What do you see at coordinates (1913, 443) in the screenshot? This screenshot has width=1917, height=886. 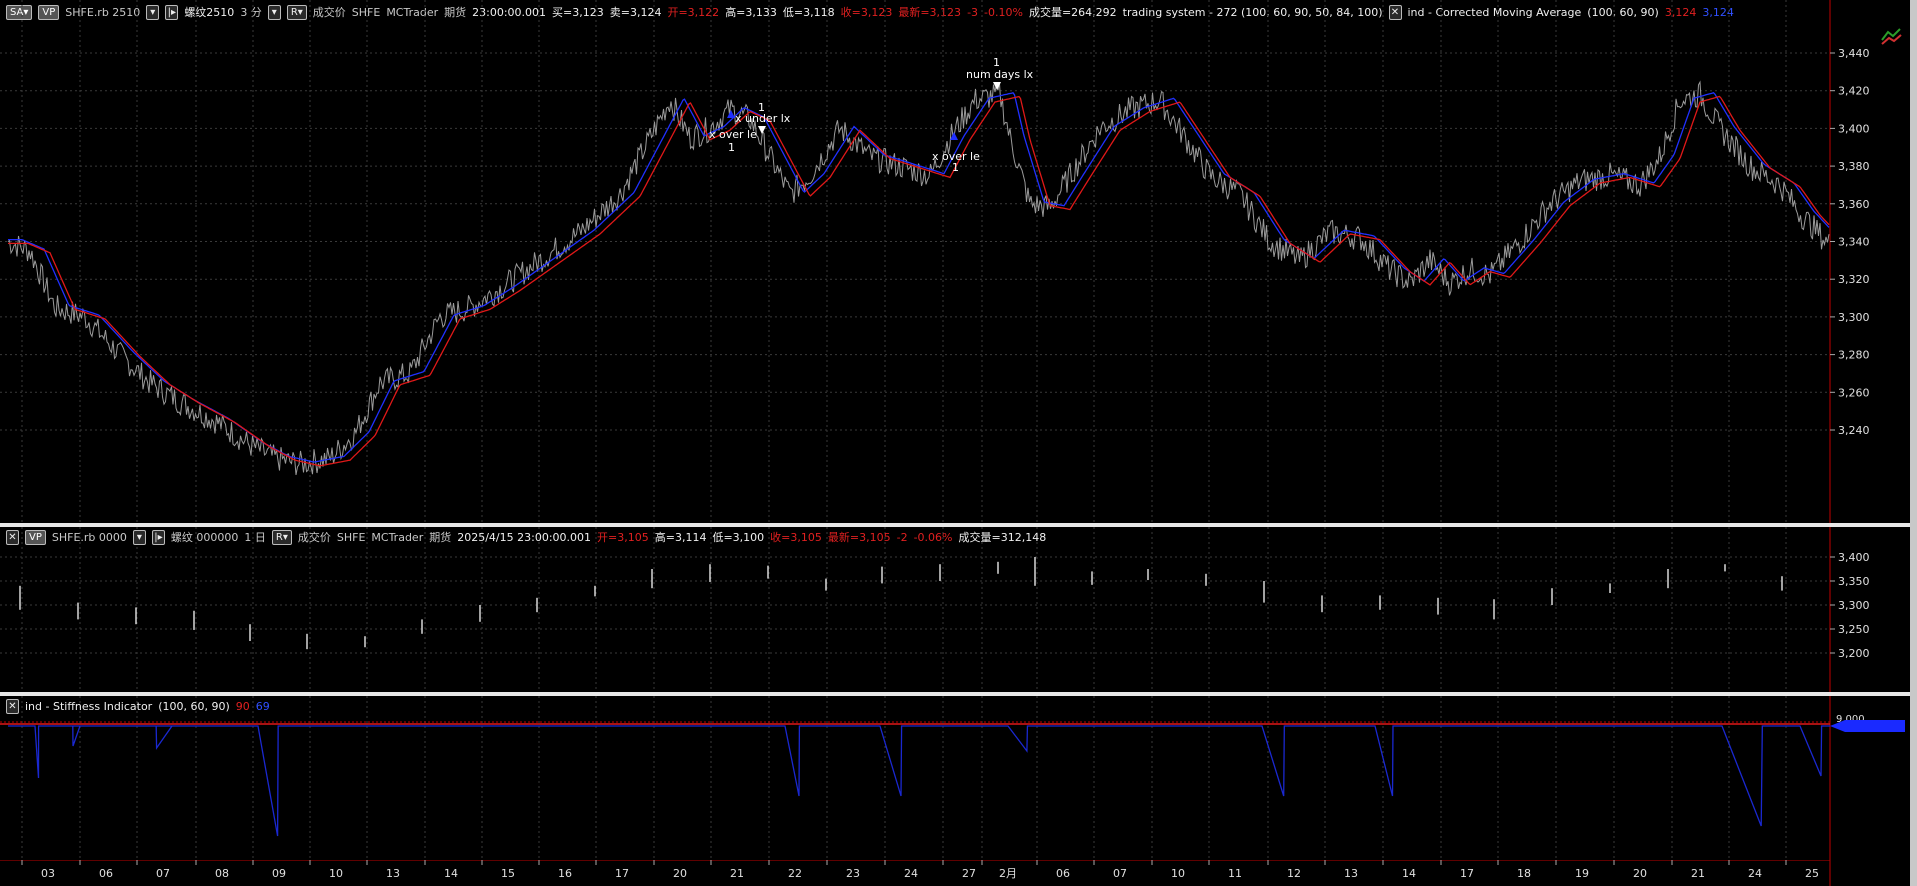 I see `right-scroll-strip` at bounding box center [1913, 443].